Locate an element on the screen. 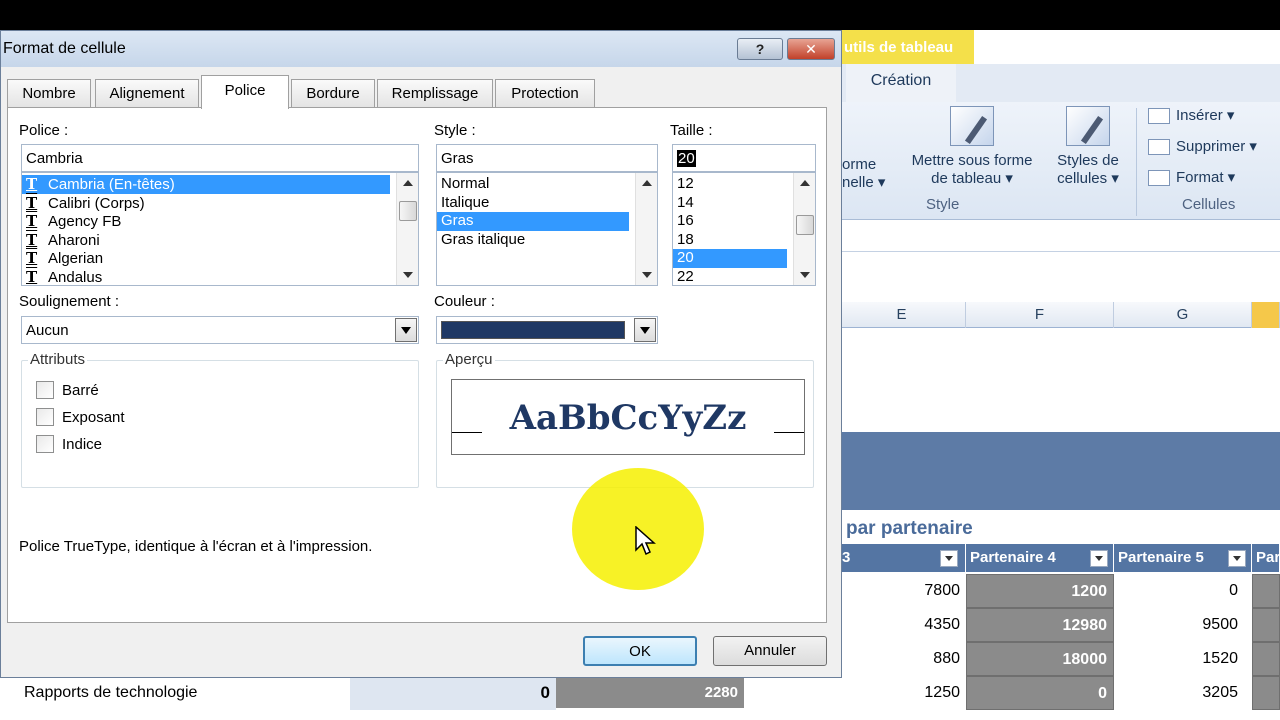  strikethrough-checkbox is located at coordinates (45, 390).